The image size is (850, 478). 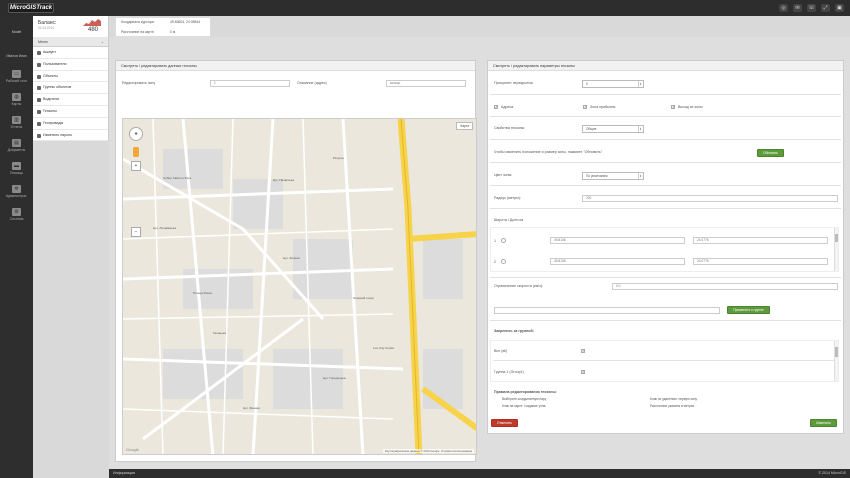 I want to click on distance-label: Расстояние на карте:, so click(x=138, y=32).